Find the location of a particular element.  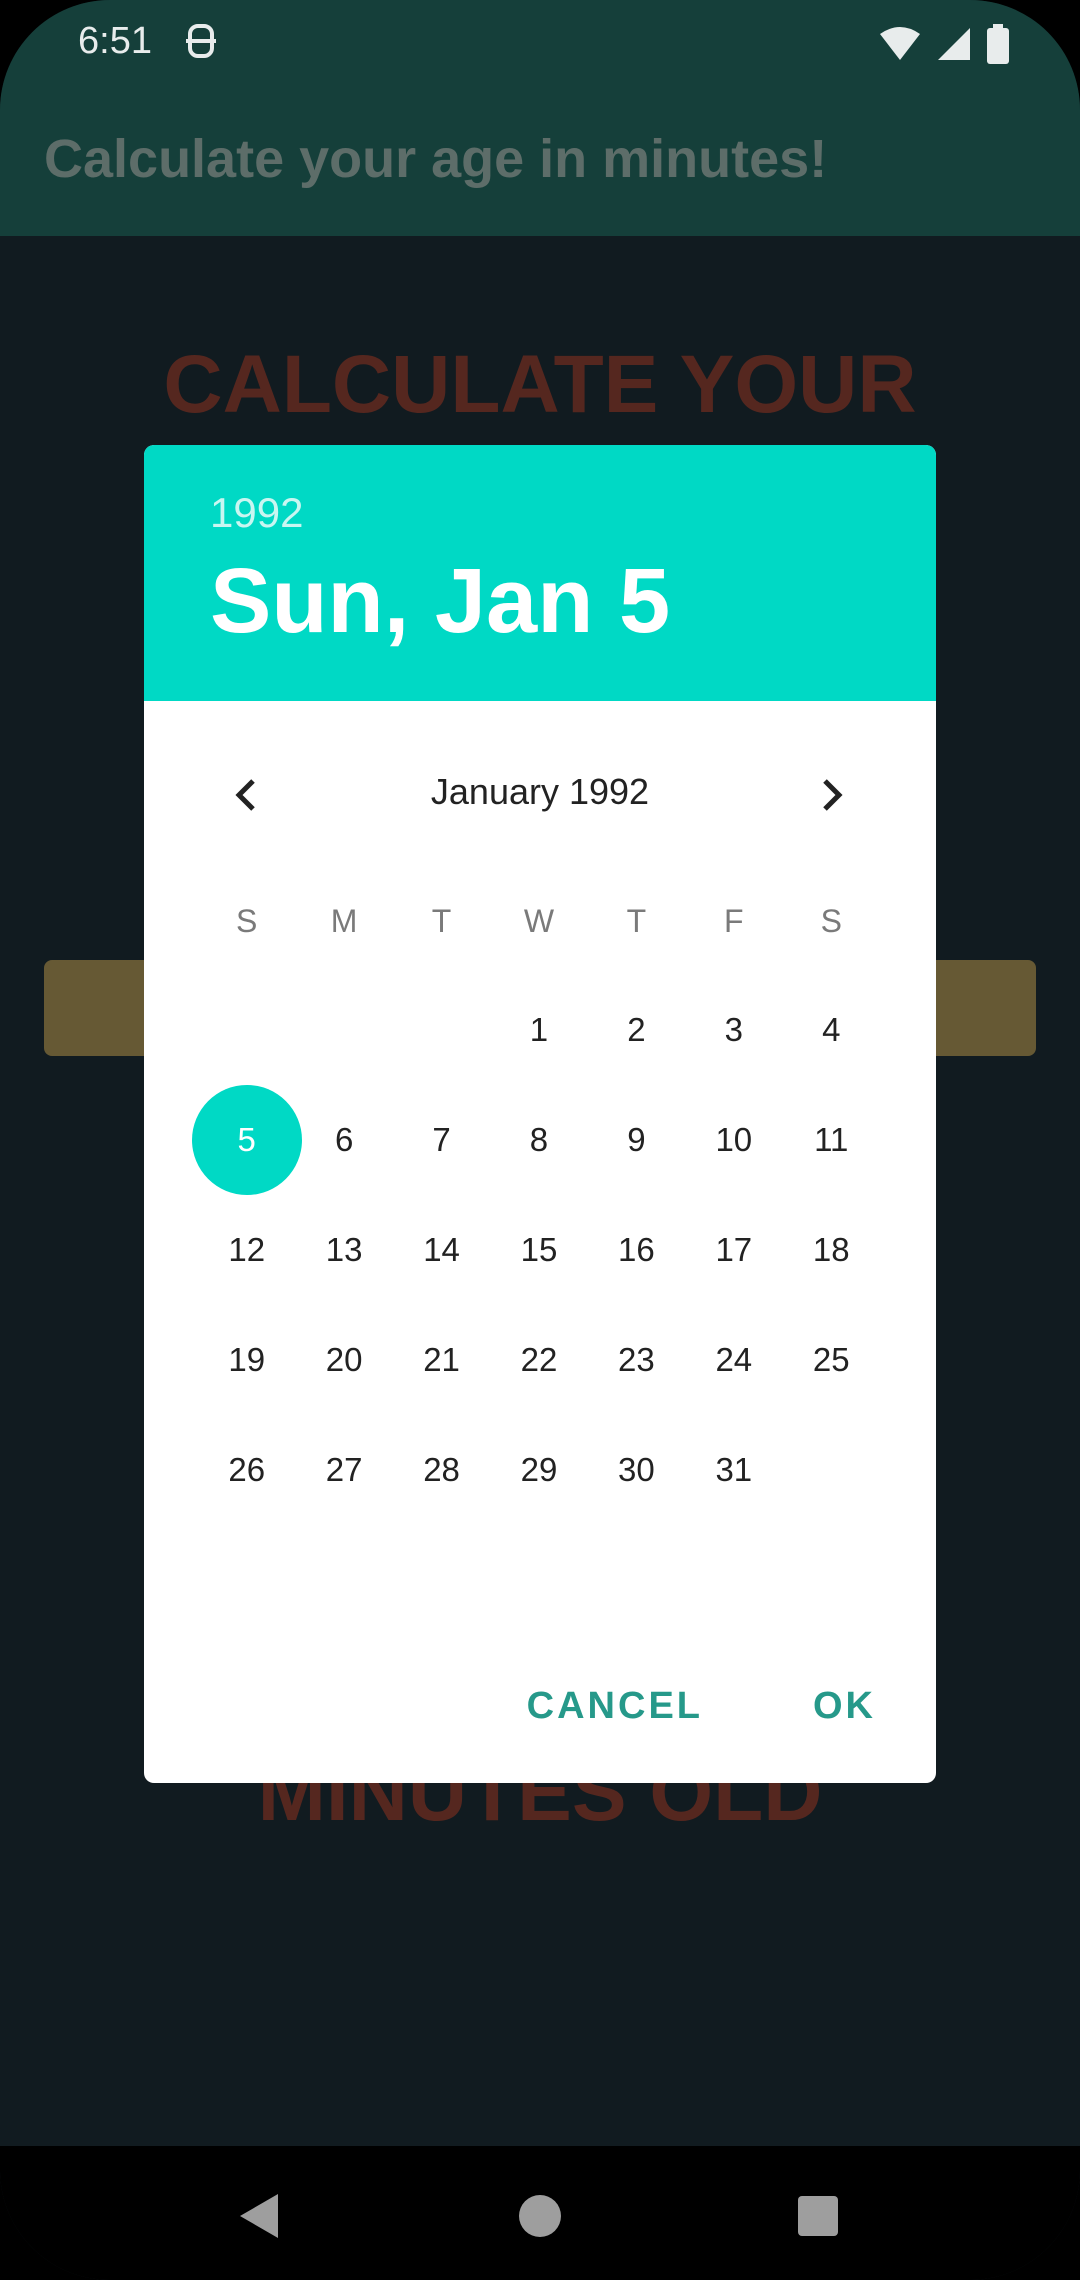

calendar-day-label: 3 is located at coordinates (733, 1029).